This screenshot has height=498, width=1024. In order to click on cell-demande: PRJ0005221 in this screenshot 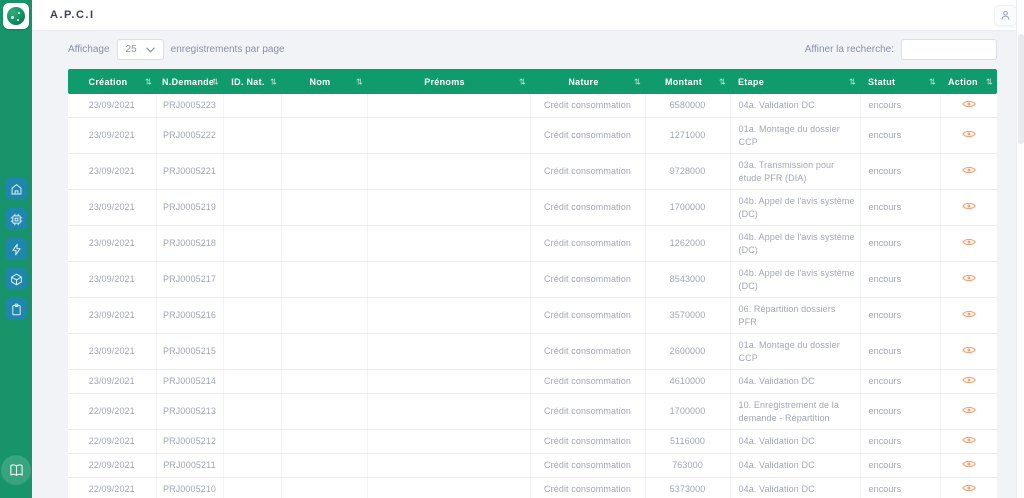, I will do `click(190, 171)`.